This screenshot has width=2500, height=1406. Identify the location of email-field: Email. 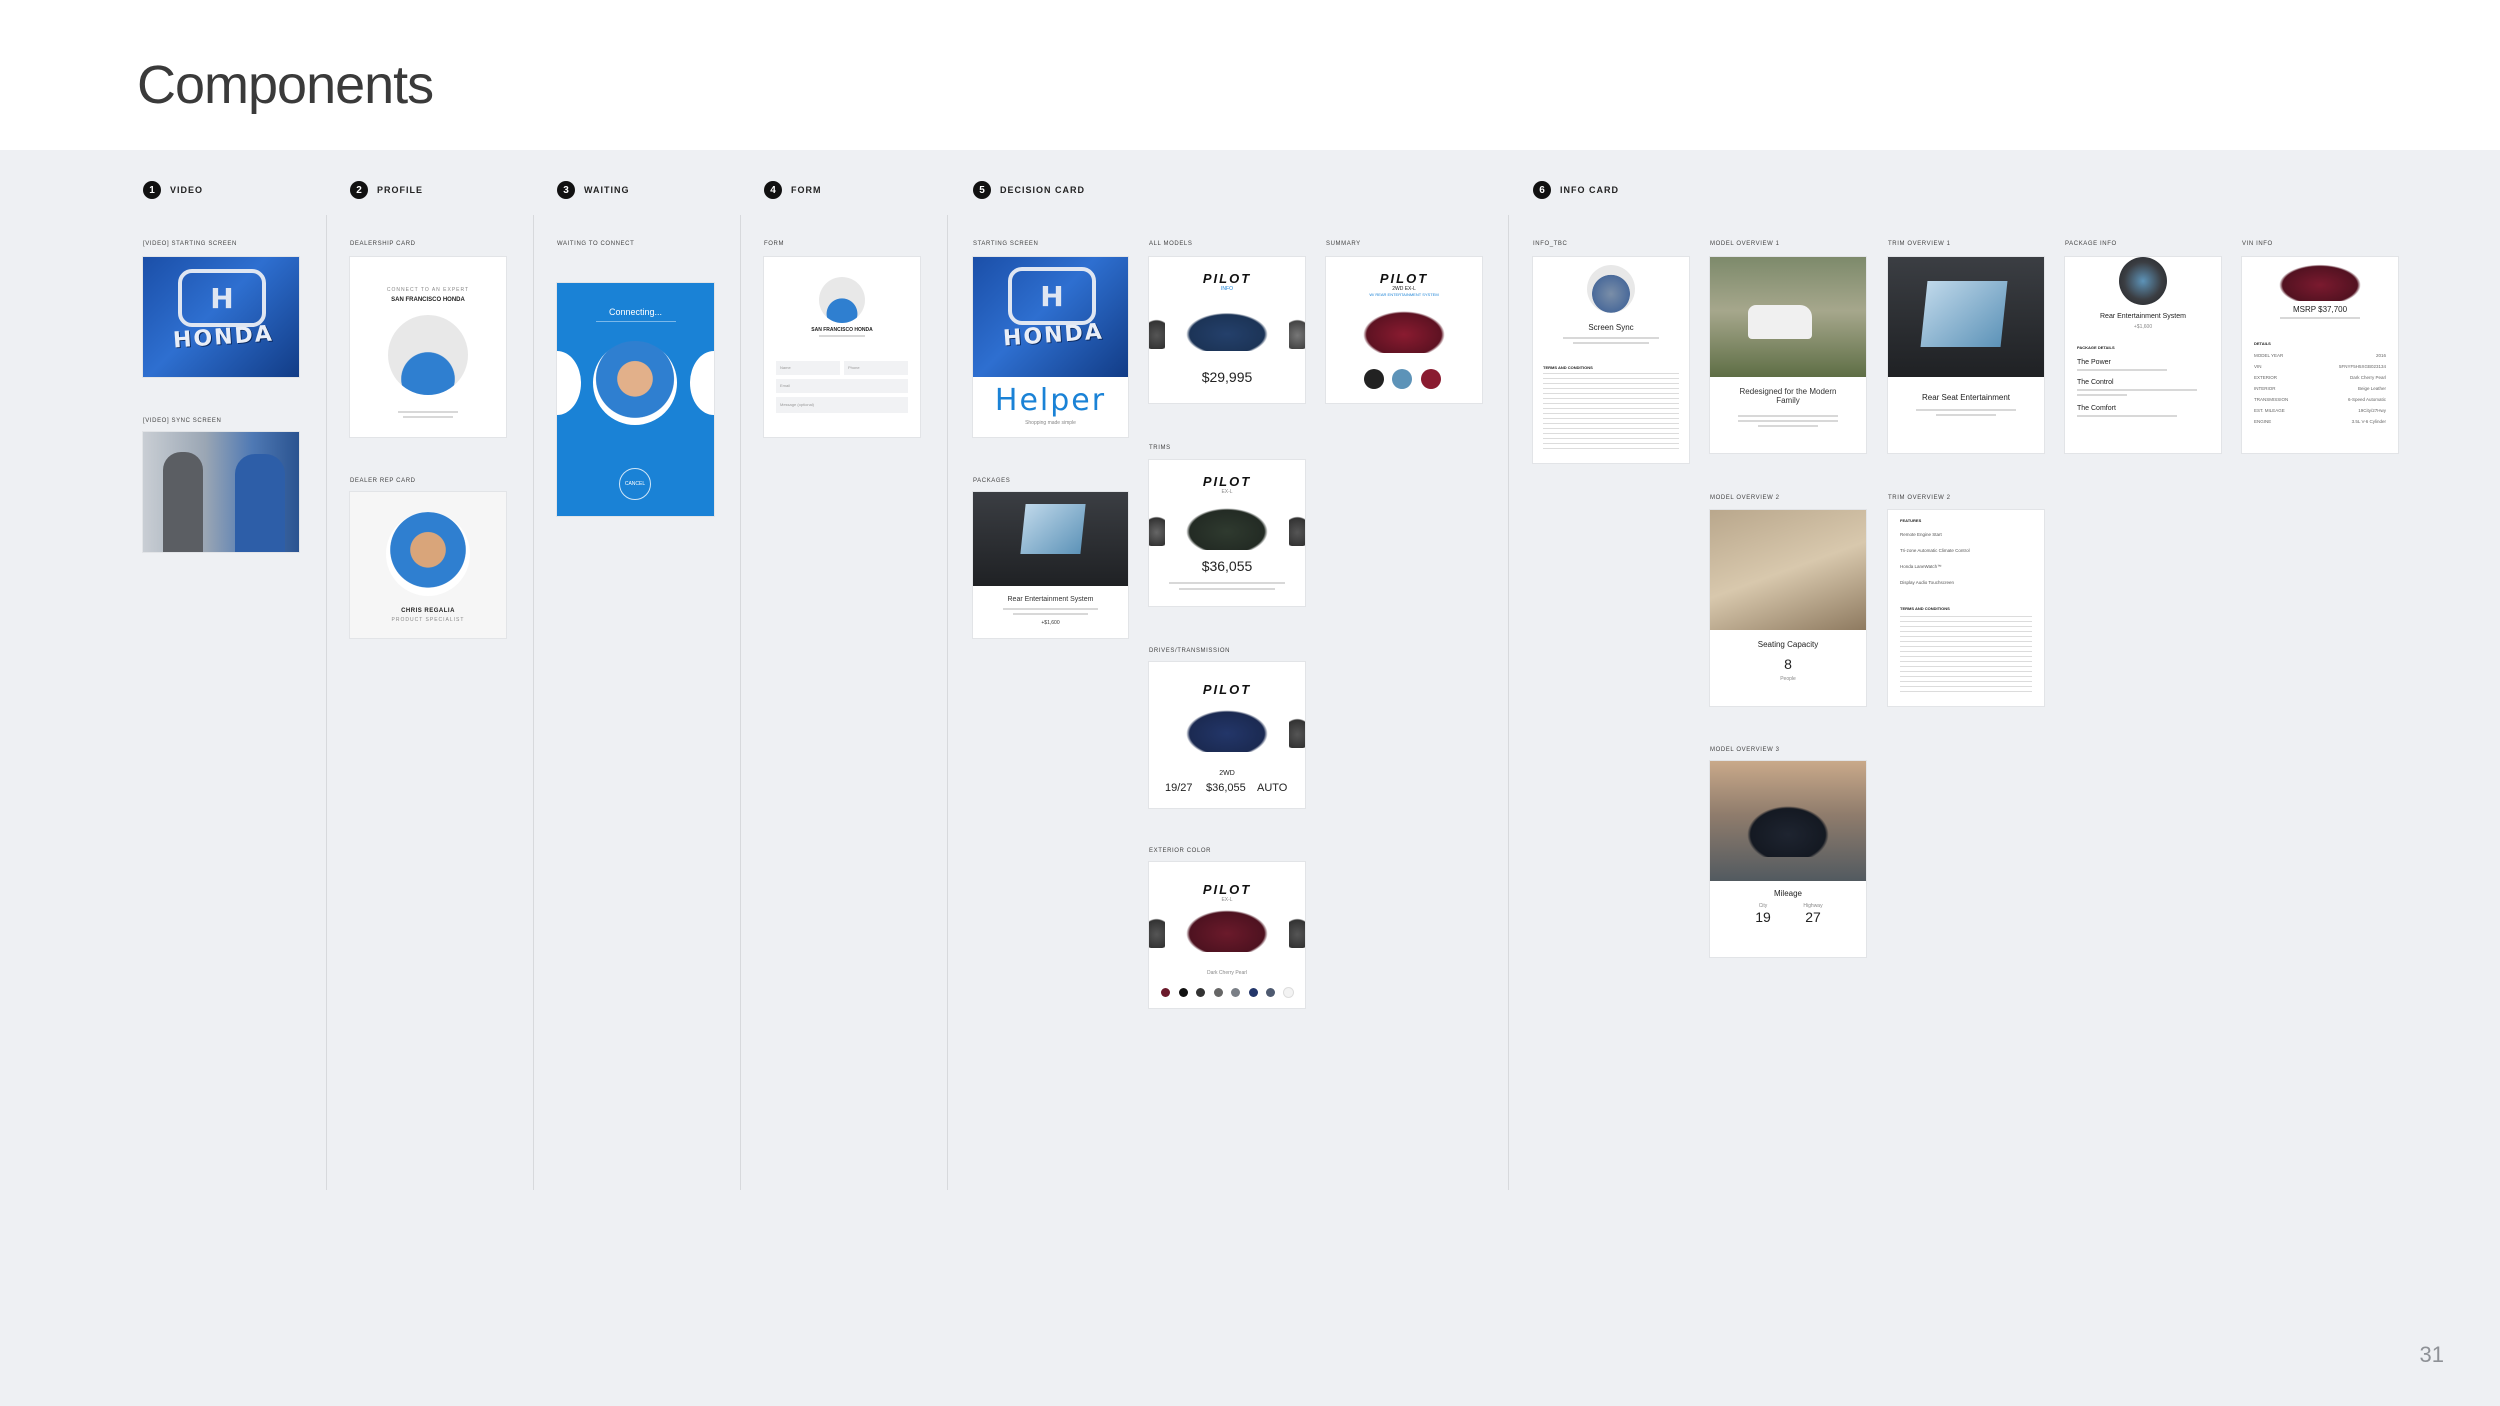
(842, 386).